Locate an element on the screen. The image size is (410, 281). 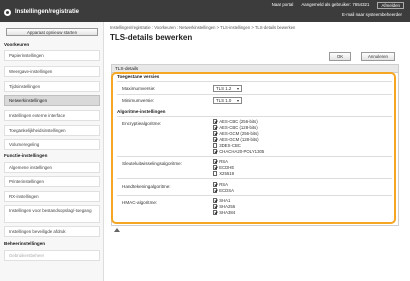
sidebar-item-beveiligde-afdruk: Instellingen beveiligde afdruk is located at coordinates (52, 231).